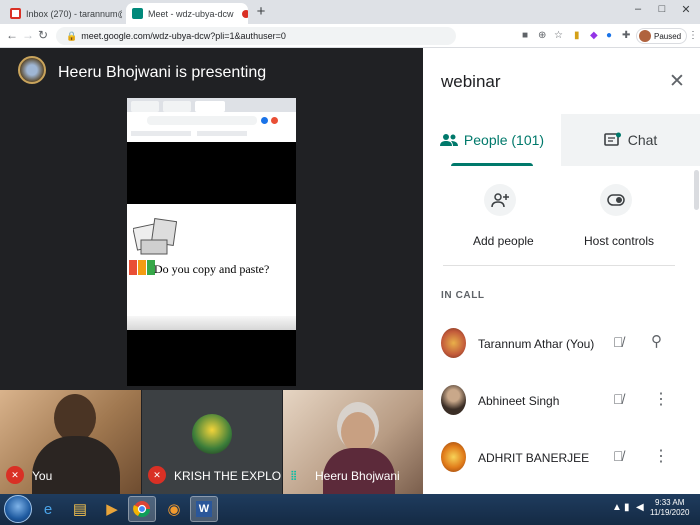  I want to click on meet-icon, so click(137, 13).